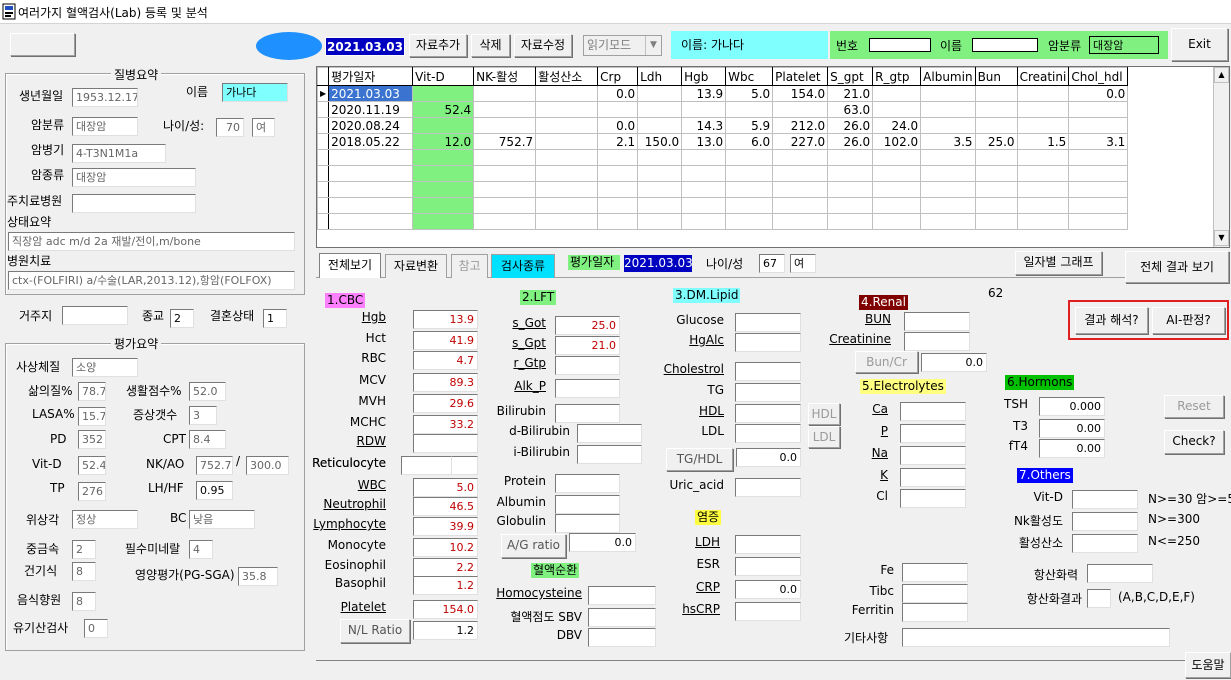 This screenshot has width=1231, height=680. What do you see at coordinates (933, 455) in the screenshot?
I see `electro-na-field` at bounding box center [933, 455].